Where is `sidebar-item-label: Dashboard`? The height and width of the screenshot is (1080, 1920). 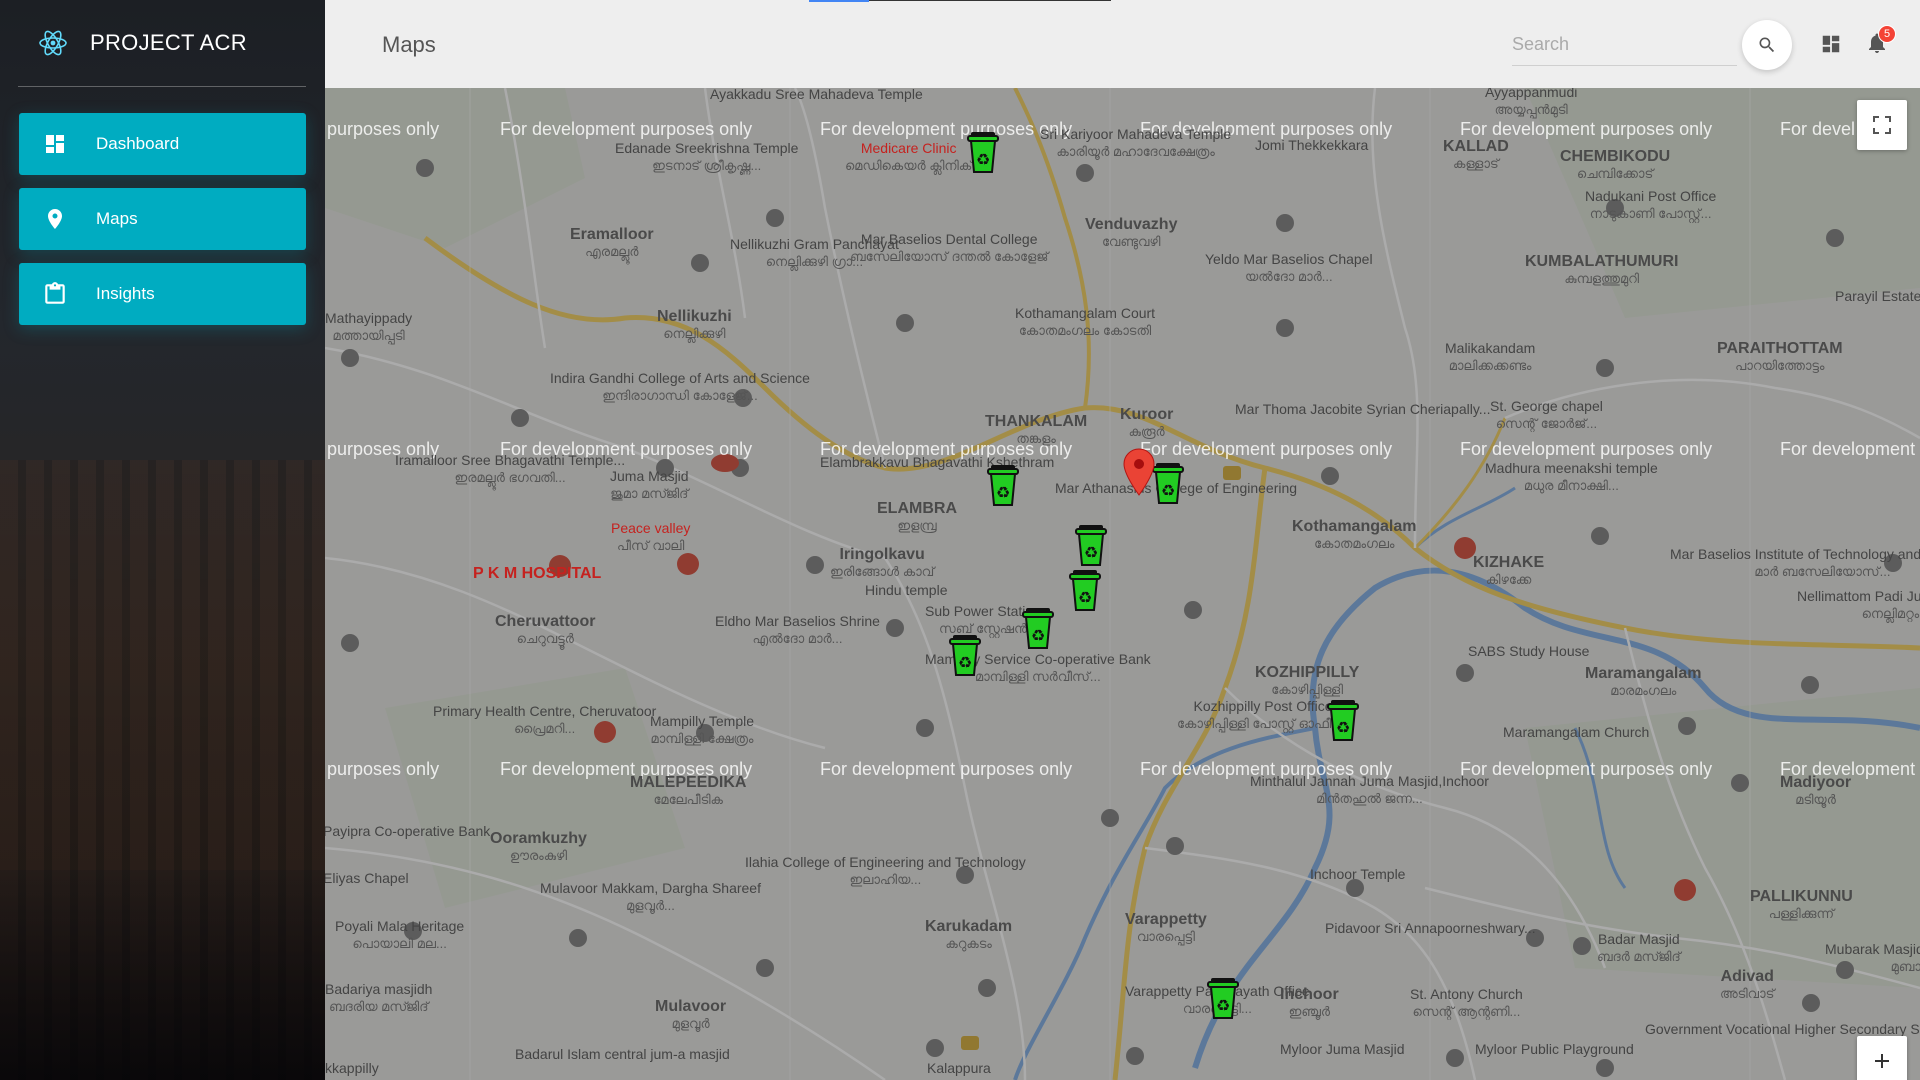
sidebar-item-label: Dashboard is located at coordinates (138, 143).